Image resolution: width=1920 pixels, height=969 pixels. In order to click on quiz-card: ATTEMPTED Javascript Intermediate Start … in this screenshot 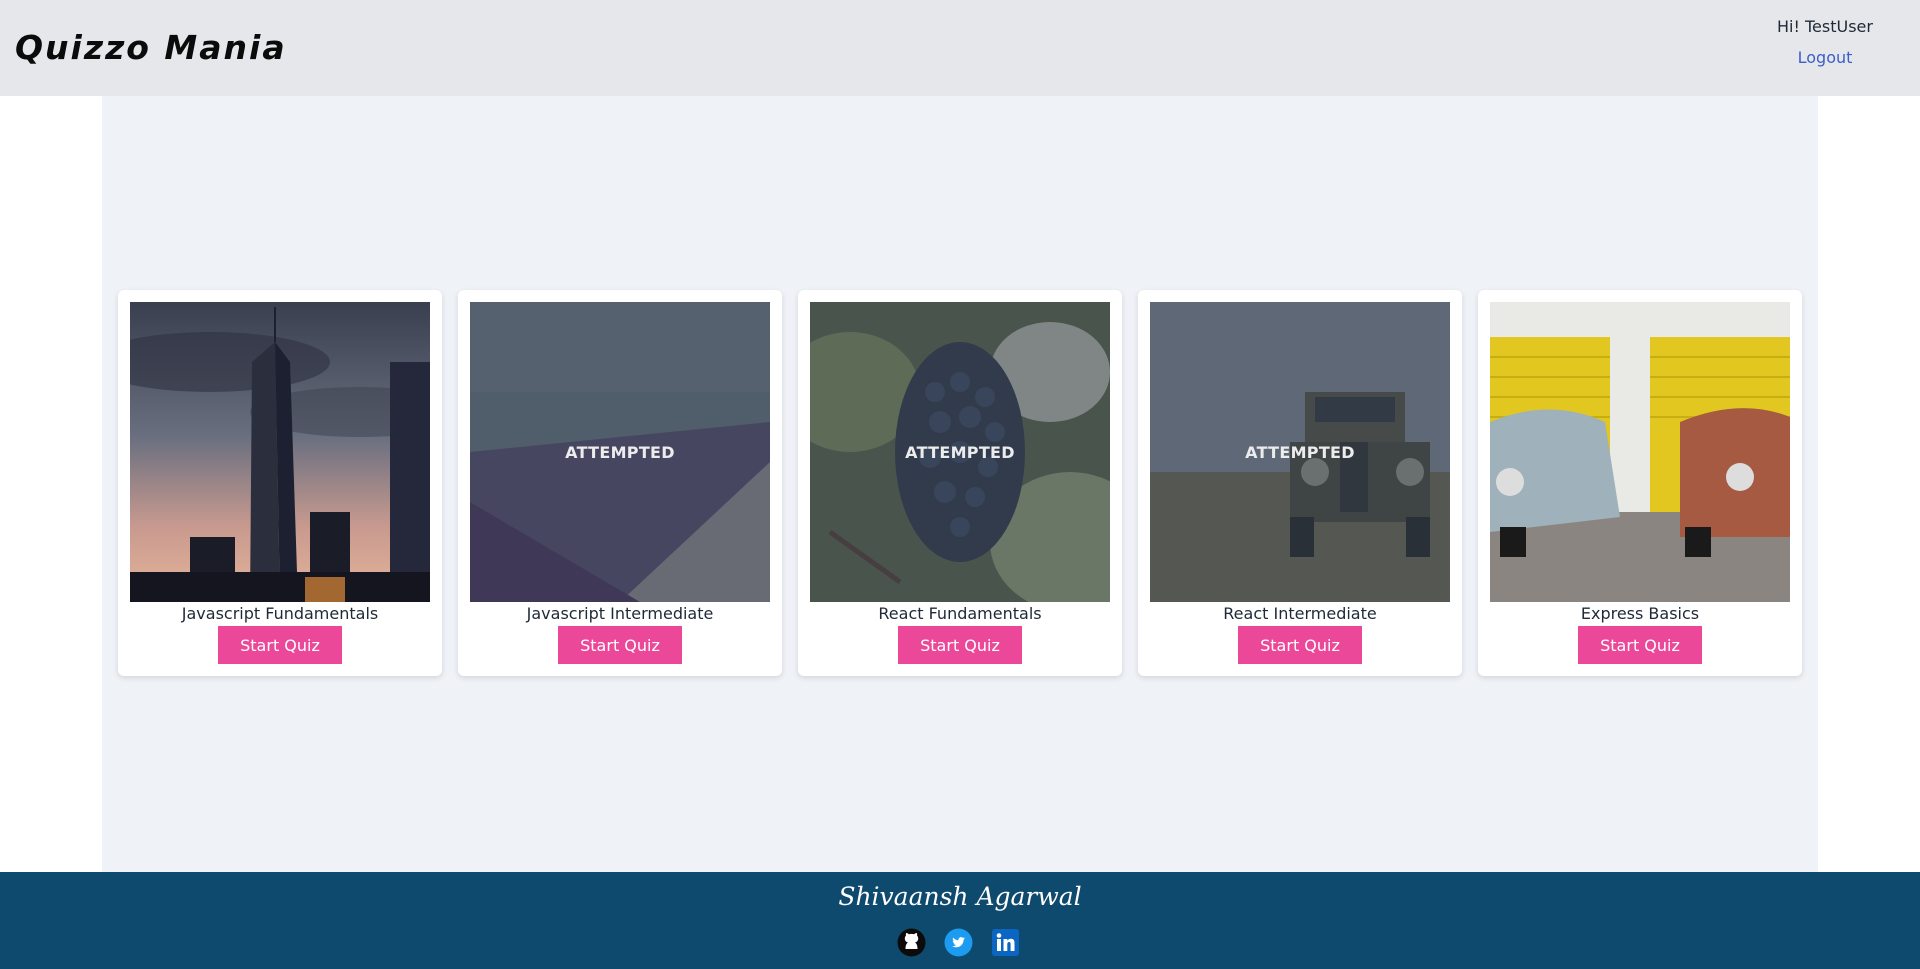, I will do `click(620, 483)`.